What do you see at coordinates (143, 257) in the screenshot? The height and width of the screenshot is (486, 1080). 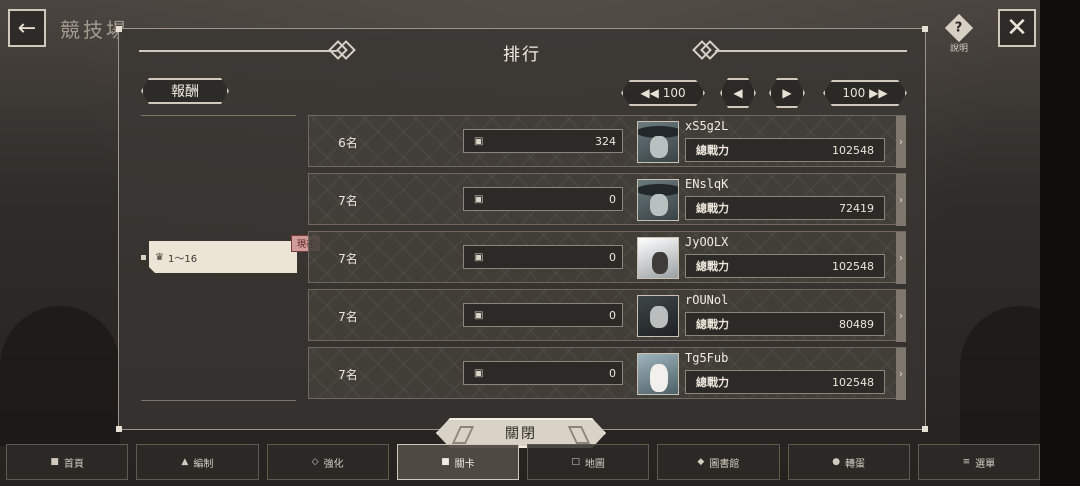 I see `tier-marker` at bounding box center [143, 257].